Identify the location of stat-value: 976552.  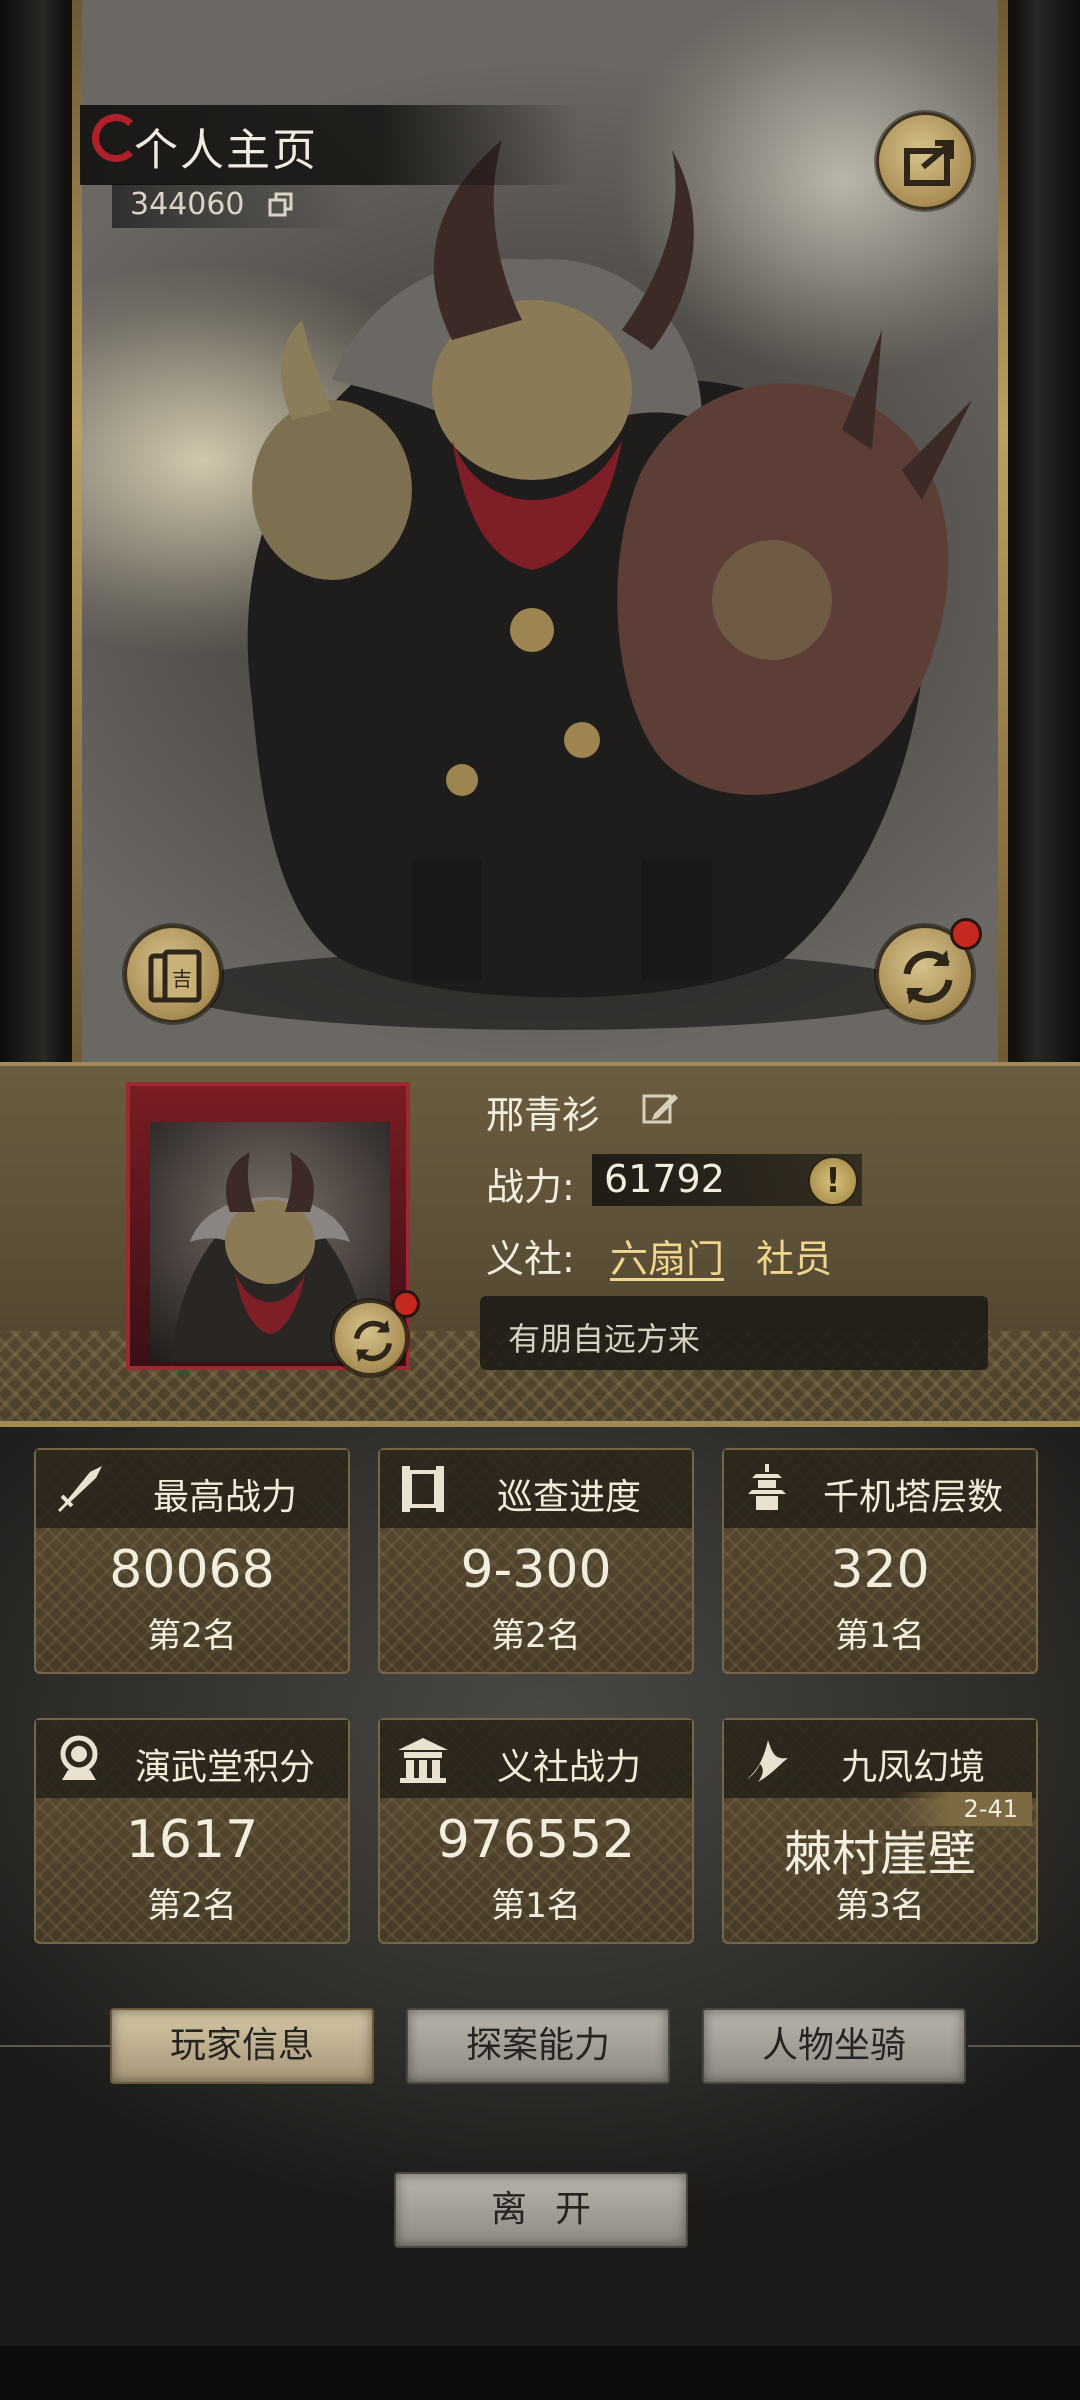
(536, 1840).